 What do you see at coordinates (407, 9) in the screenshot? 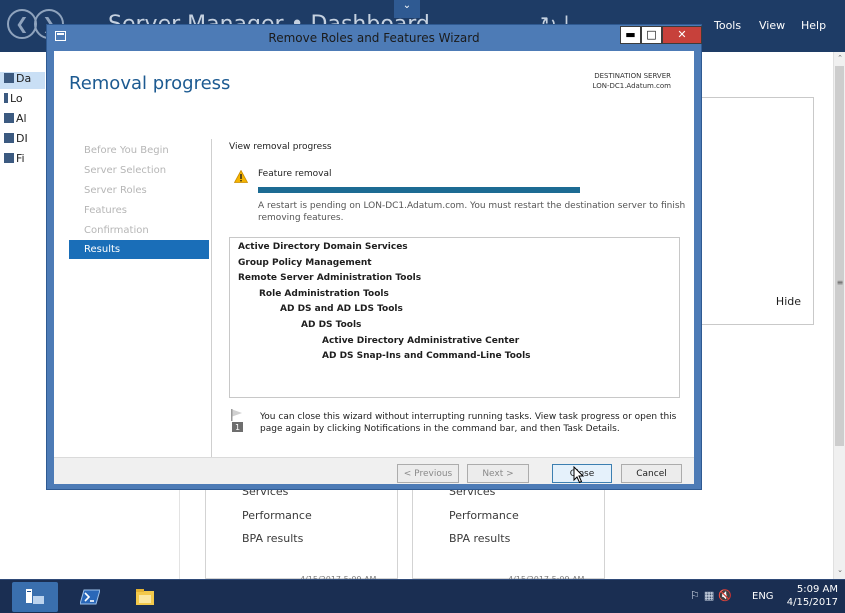
I see `dropdown-chevron-icon: ⌄` at bounding box center [407, 9].